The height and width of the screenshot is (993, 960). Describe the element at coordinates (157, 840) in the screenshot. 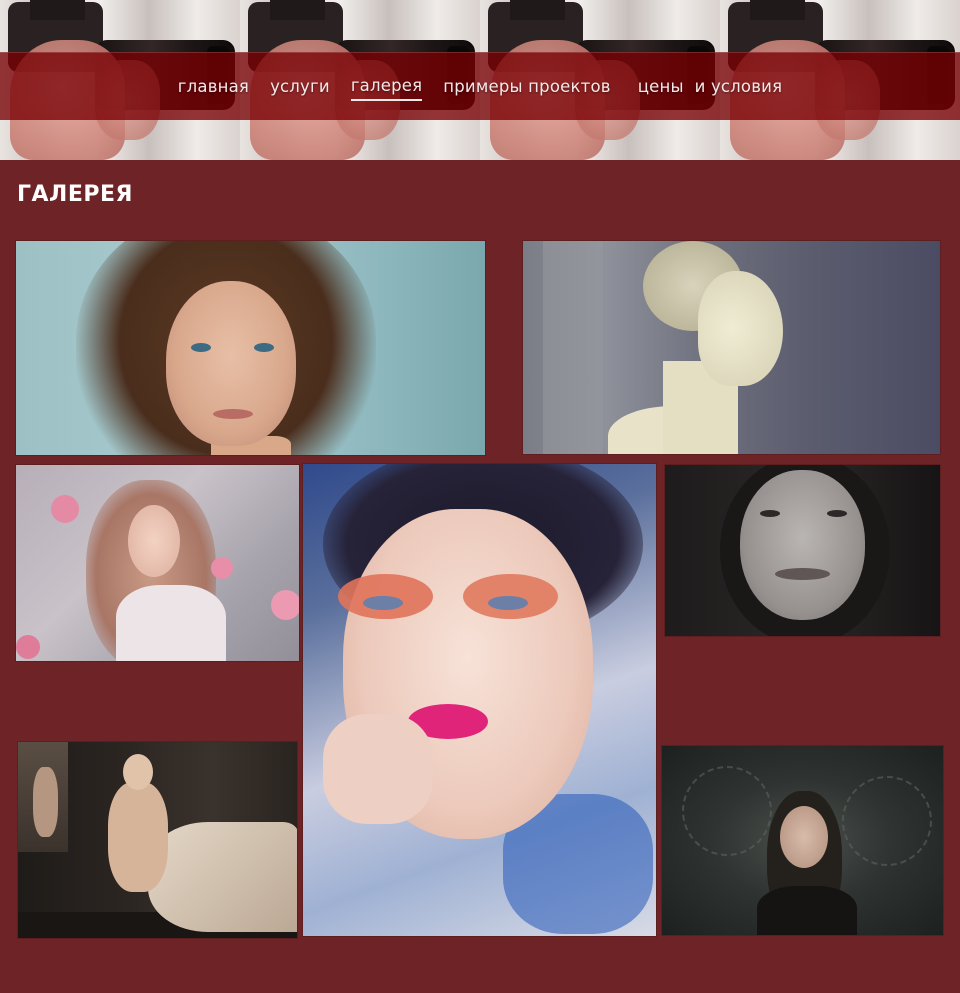

I see `gallery-photo-dancer` at that location.